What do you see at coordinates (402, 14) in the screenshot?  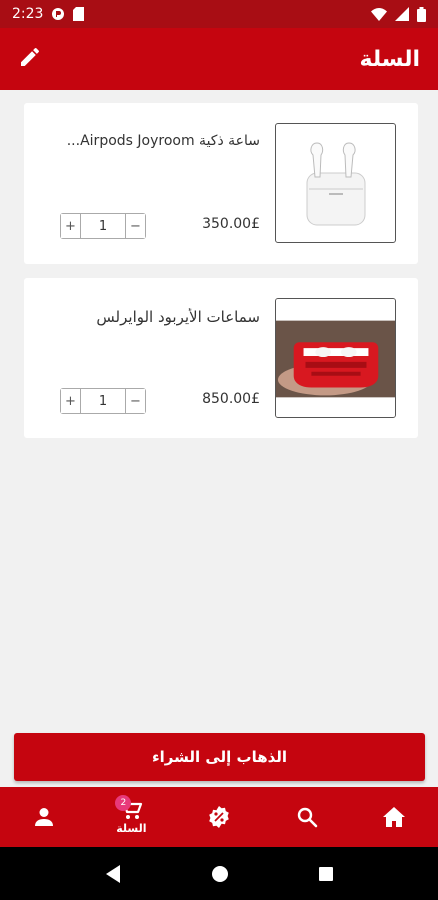 I see `signal-icon` at bounding box center [402, 14].